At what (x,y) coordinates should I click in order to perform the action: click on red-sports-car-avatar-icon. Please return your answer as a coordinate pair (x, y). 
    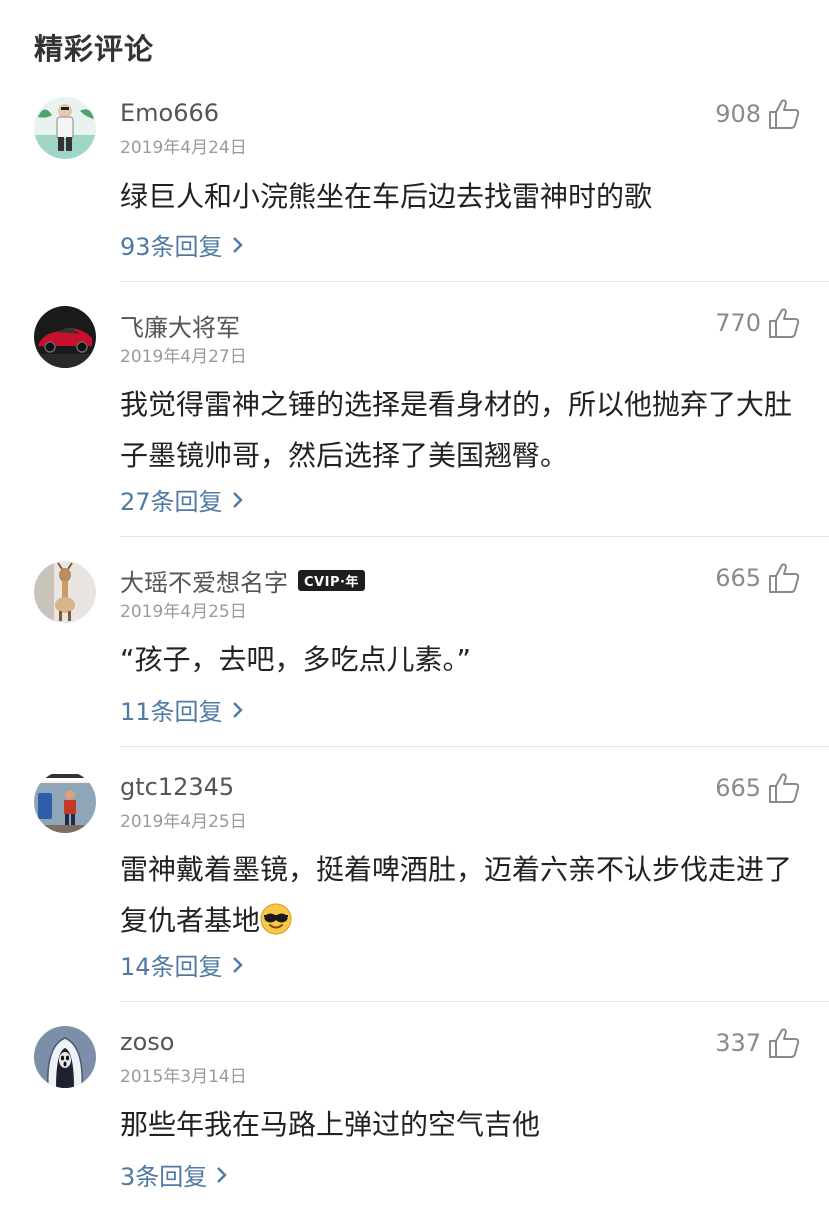
    Looking at the image, I should click on (65, 337).